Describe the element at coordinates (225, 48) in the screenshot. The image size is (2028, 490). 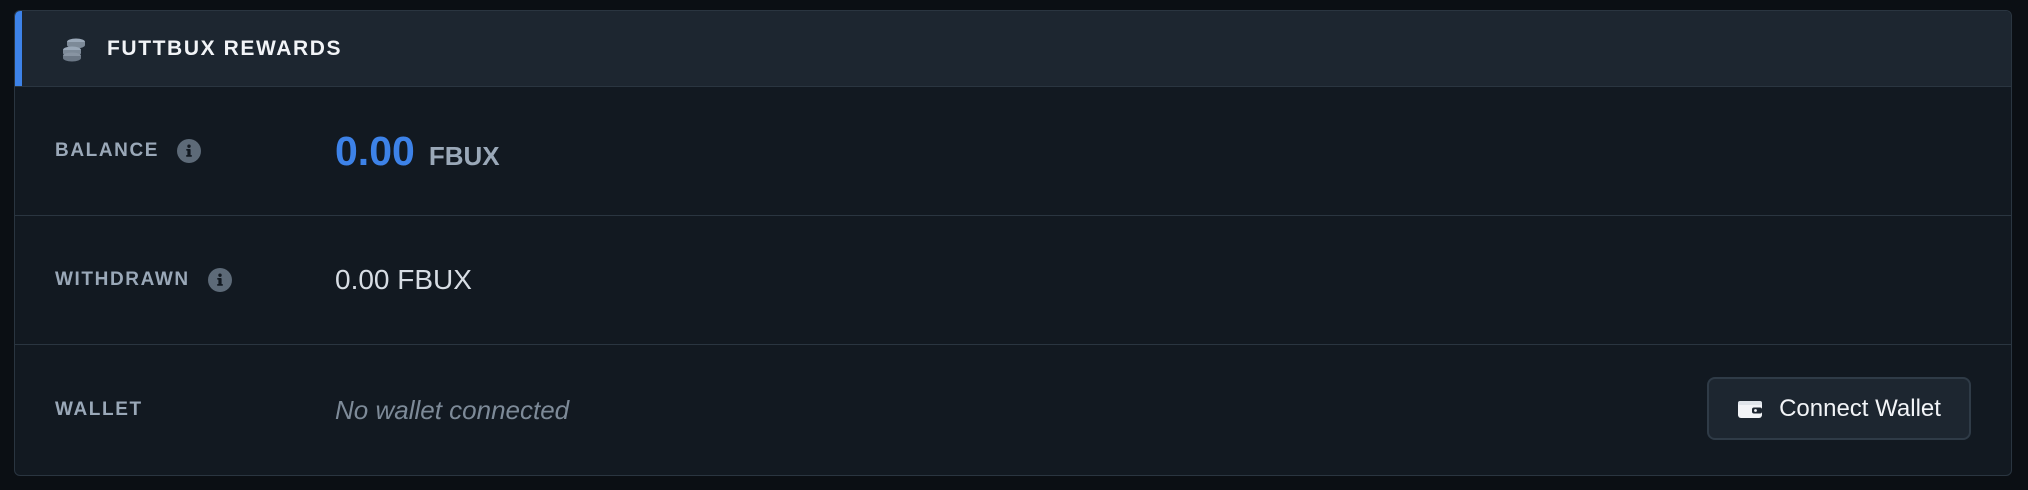
I see `panel-title: FUTTBUX REWARDS` at that location.